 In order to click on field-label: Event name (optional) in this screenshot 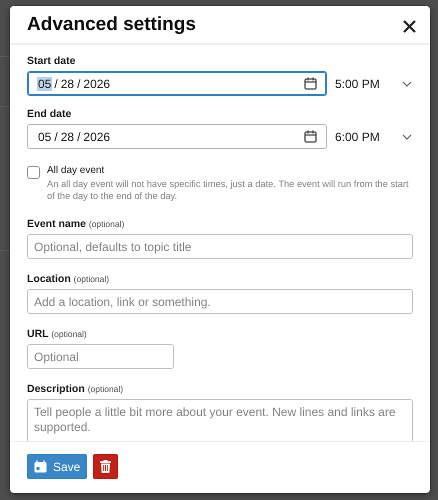, I will do `click(76, 224)`.